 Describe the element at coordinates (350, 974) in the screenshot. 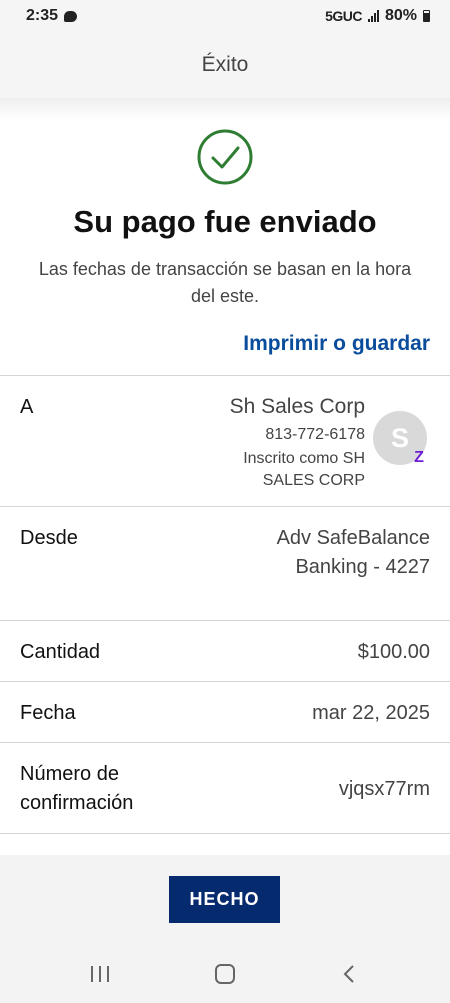

I see `back-icon` at that location.